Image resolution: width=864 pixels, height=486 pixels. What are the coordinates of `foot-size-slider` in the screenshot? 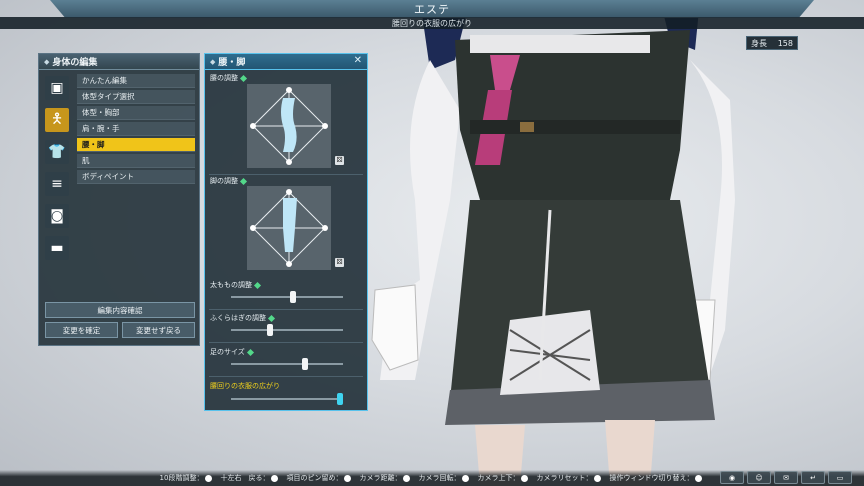 It's located at (287, 364).